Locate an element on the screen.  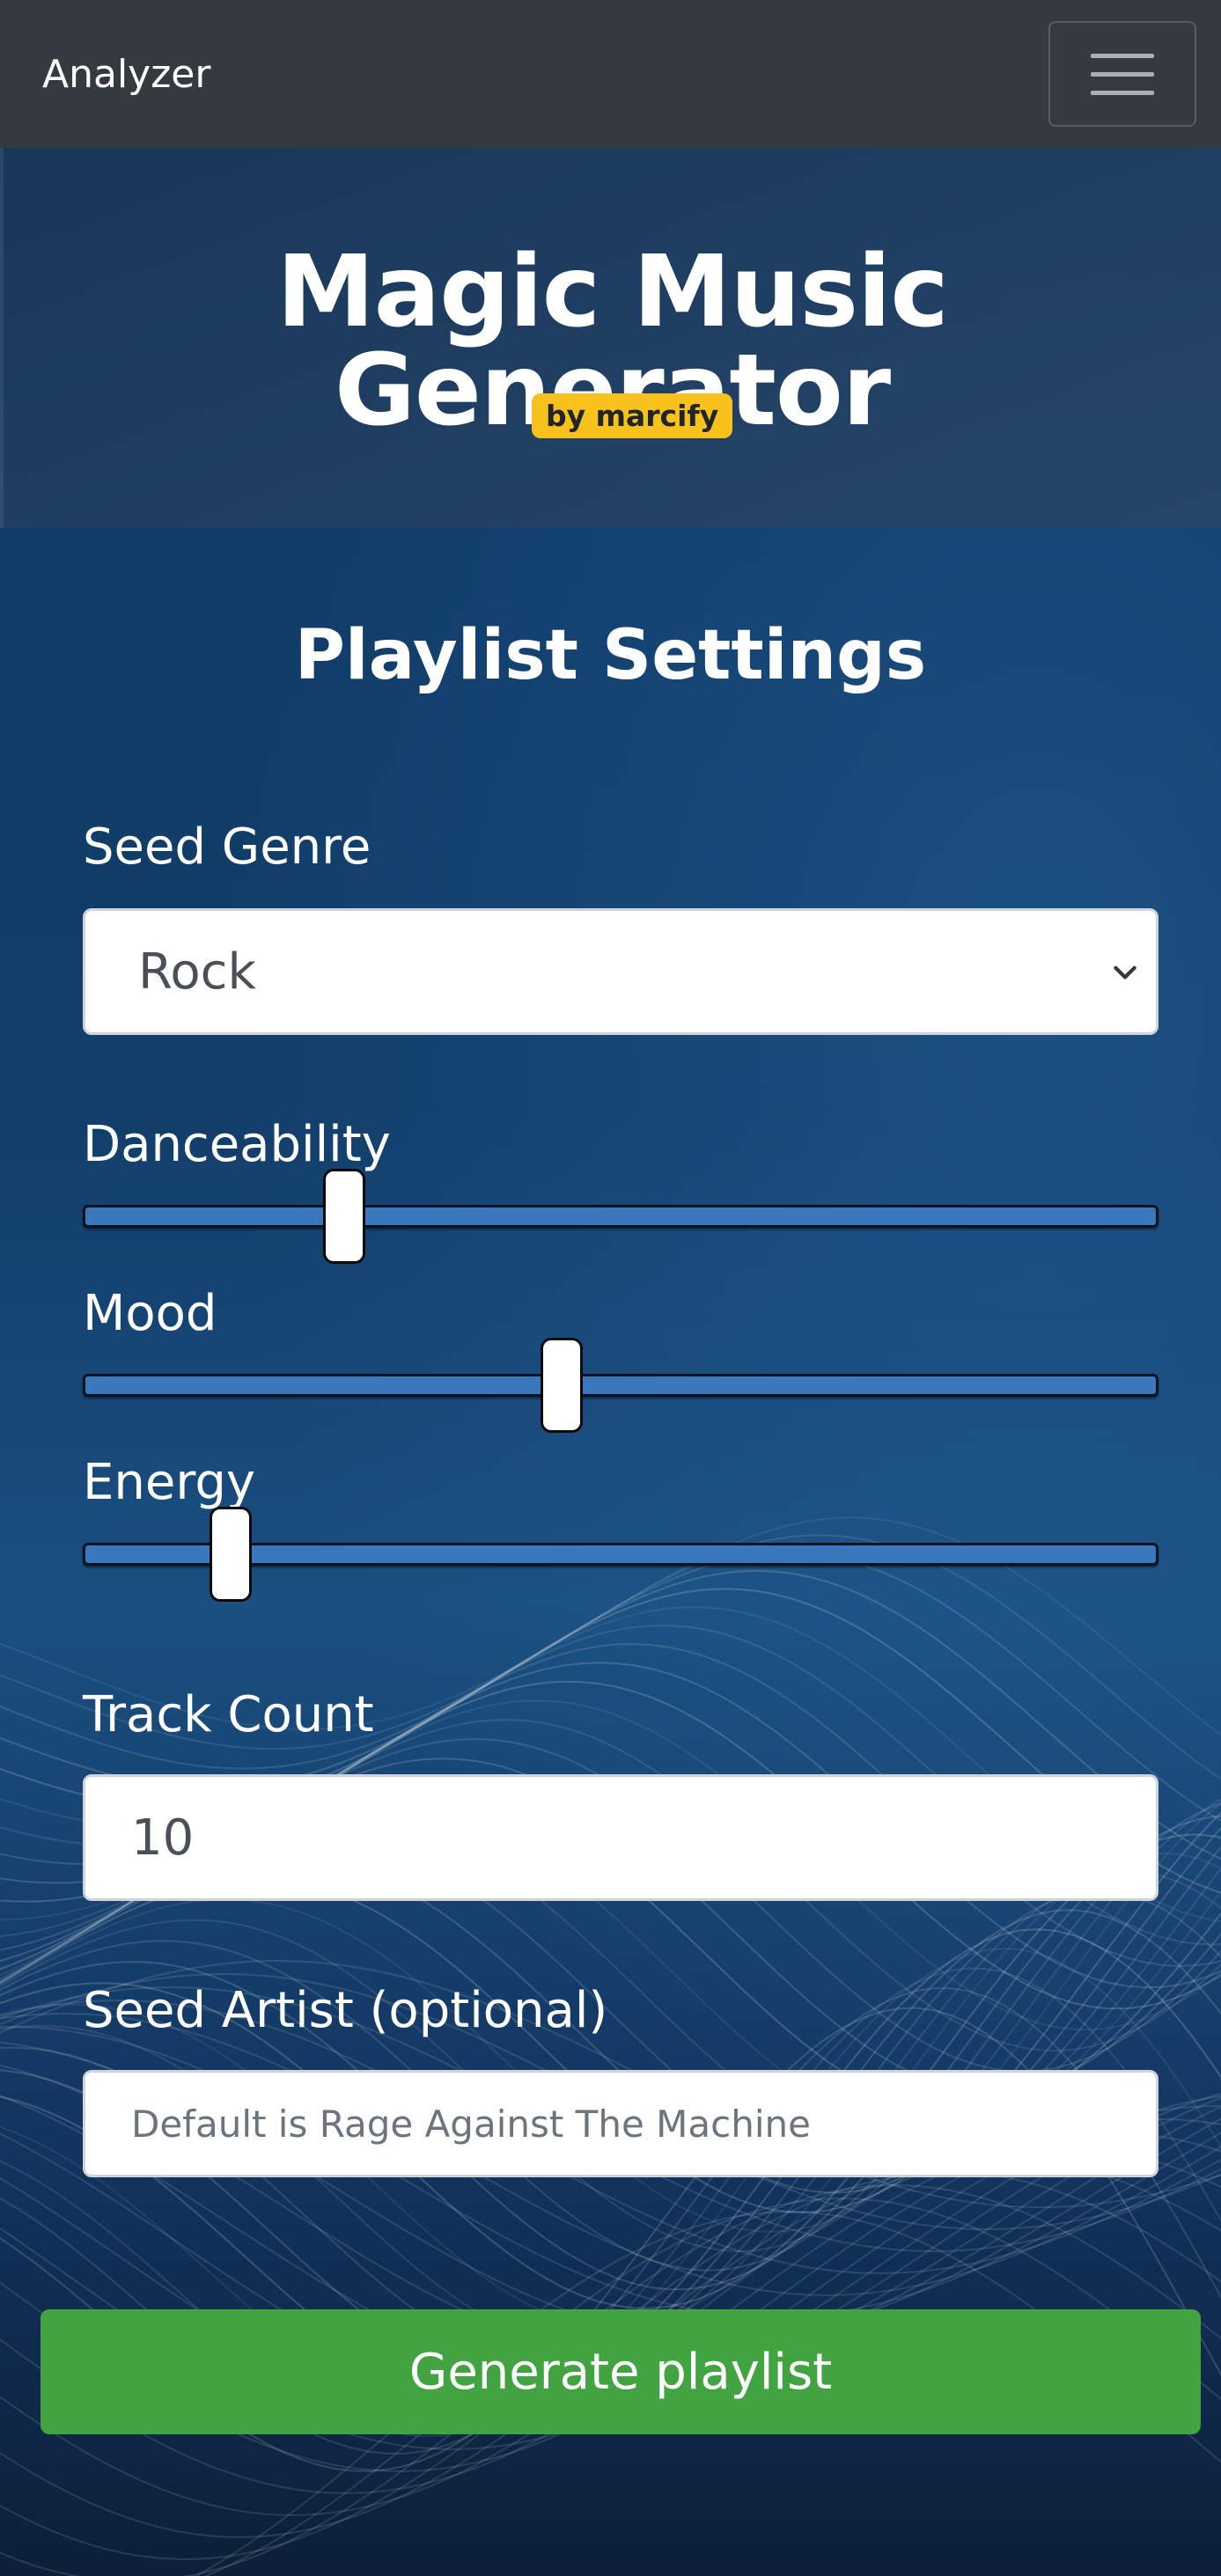
section-title: Playlist Settings is located at coordinates (610, 655).